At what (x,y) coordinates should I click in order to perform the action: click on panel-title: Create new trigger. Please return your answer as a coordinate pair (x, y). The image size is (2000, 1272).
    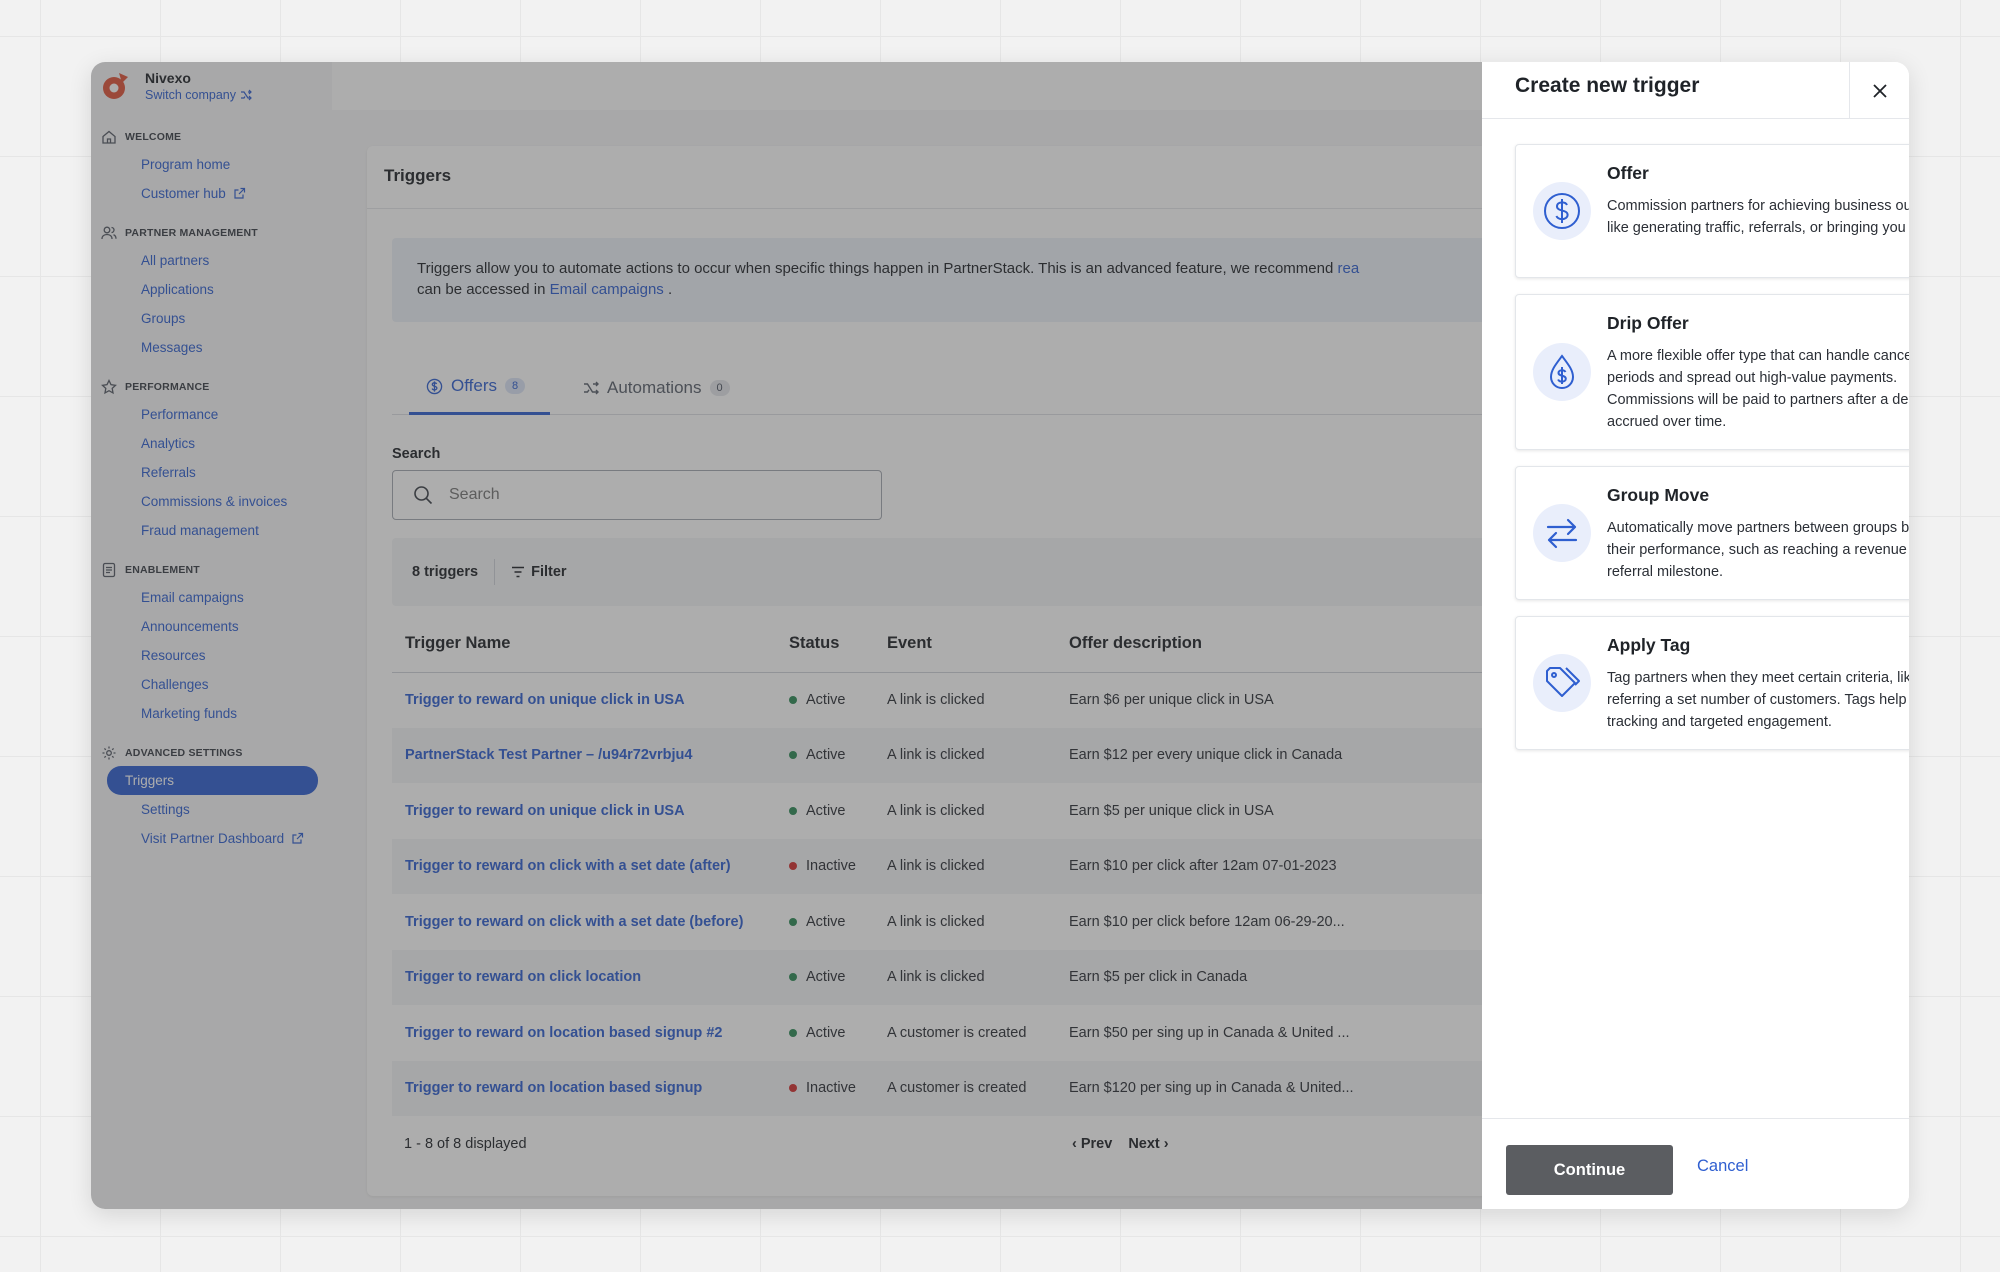
    Looking at the image, I should click on (1607, 85).